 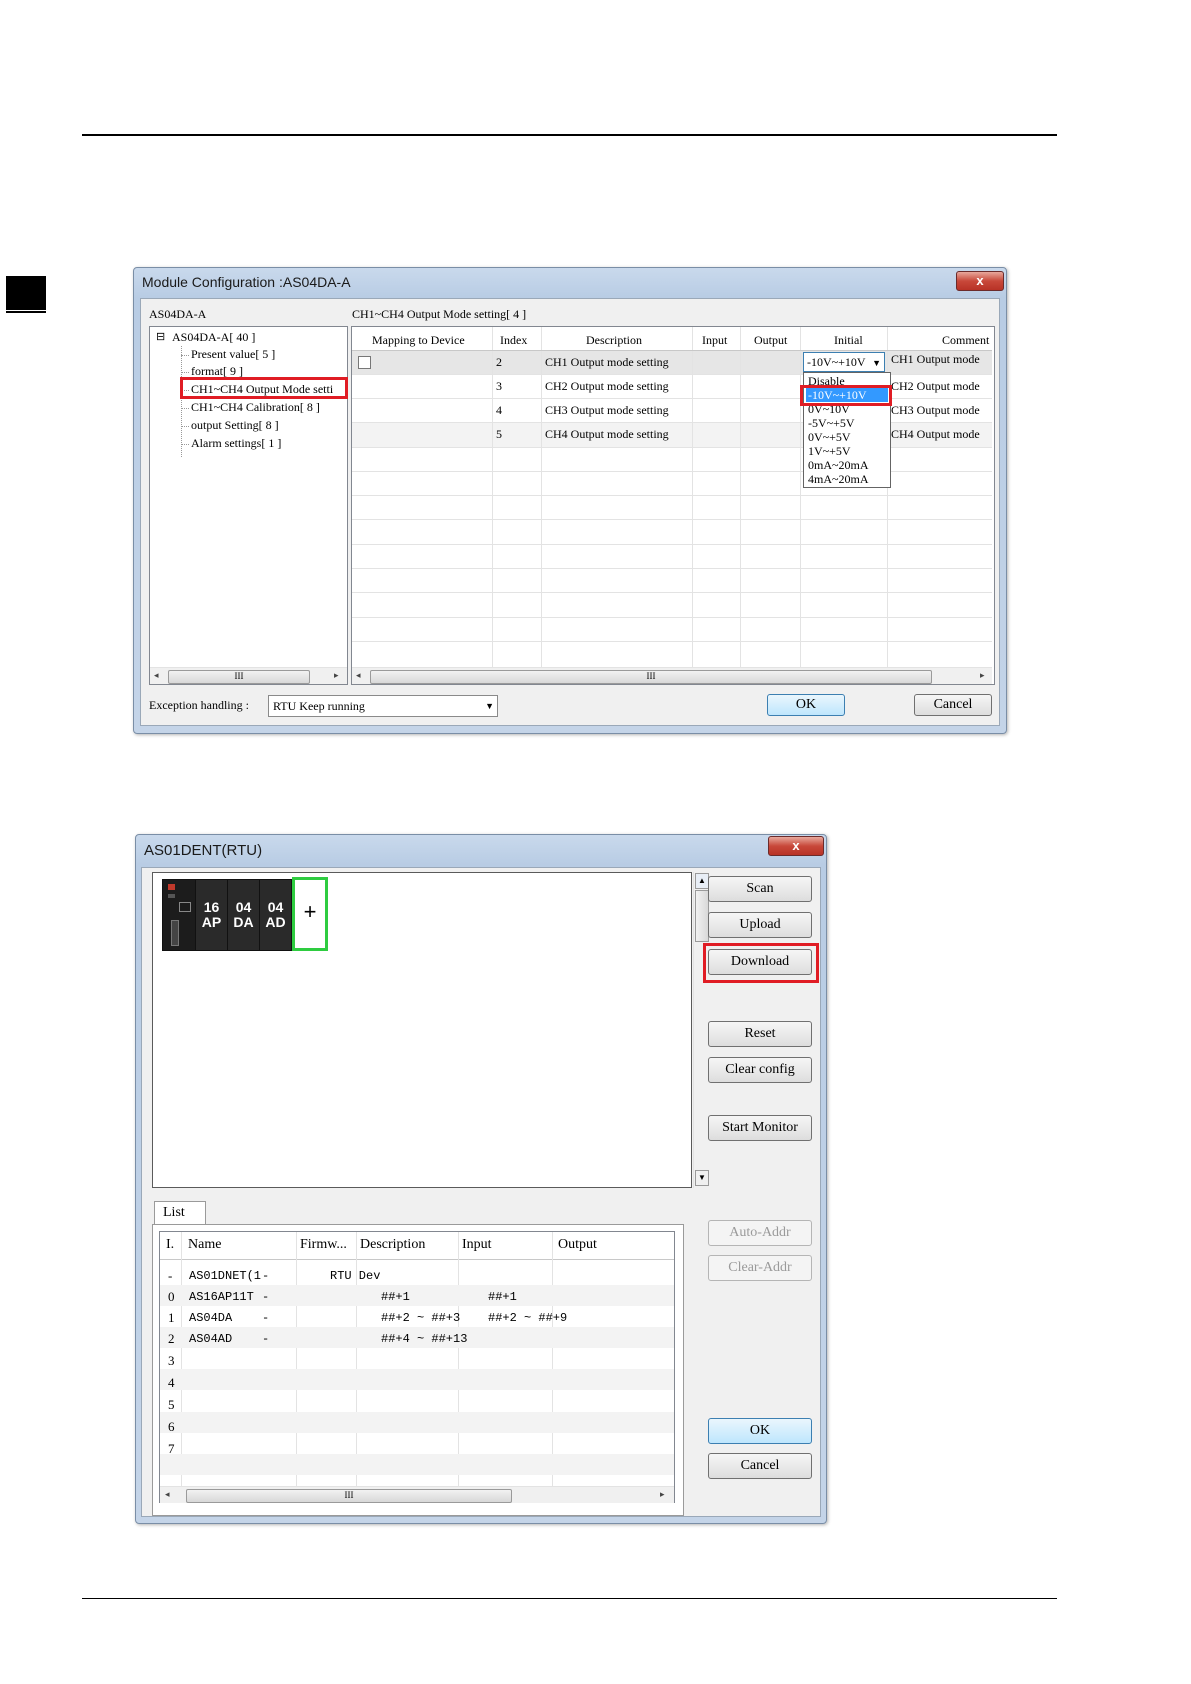 I want to click on clear-addr-button: Clear-Addr, so click(x=760, y=1268).